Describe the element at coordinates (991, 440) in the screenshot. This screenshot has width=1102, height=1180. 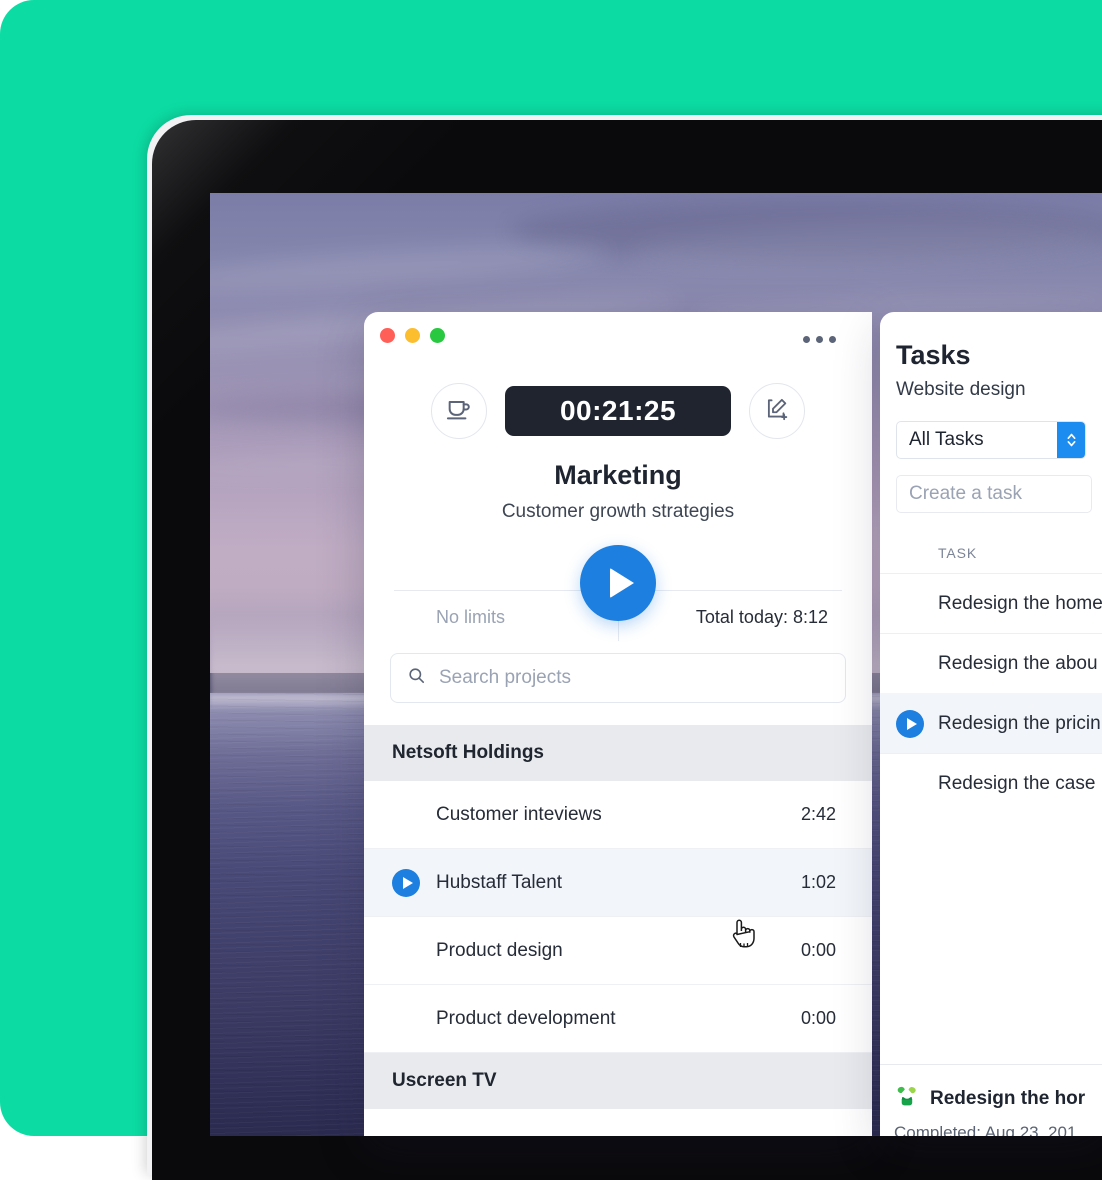
I see `task-filter-select: All Tasks` at that location.